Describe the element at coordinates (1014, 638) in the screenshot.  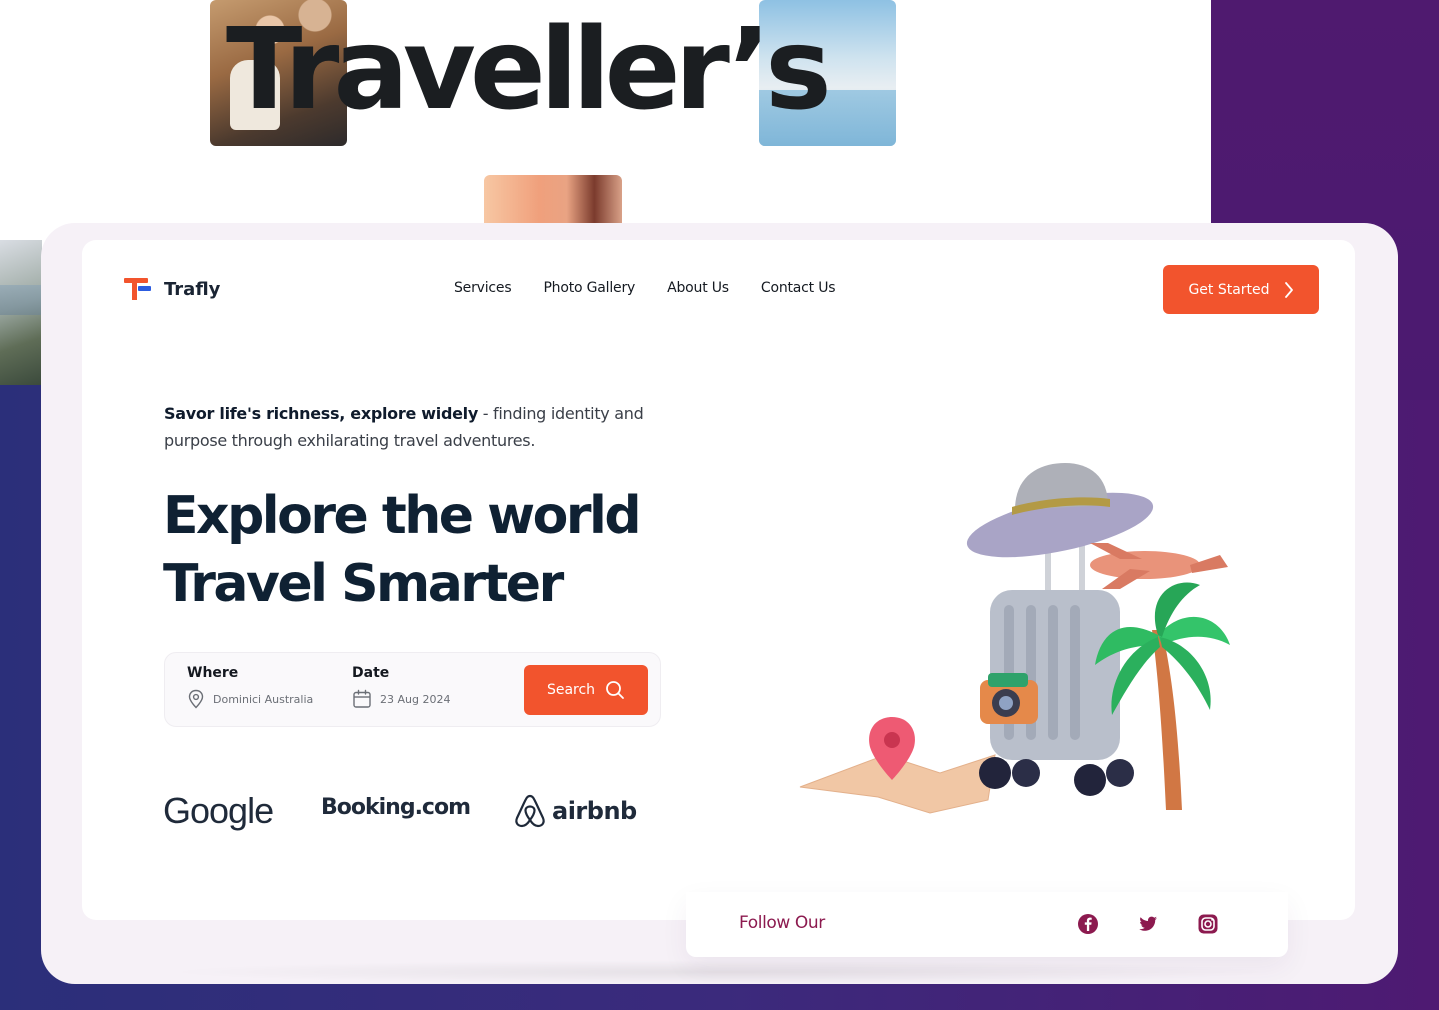
I see `travel-illustration` at that location.